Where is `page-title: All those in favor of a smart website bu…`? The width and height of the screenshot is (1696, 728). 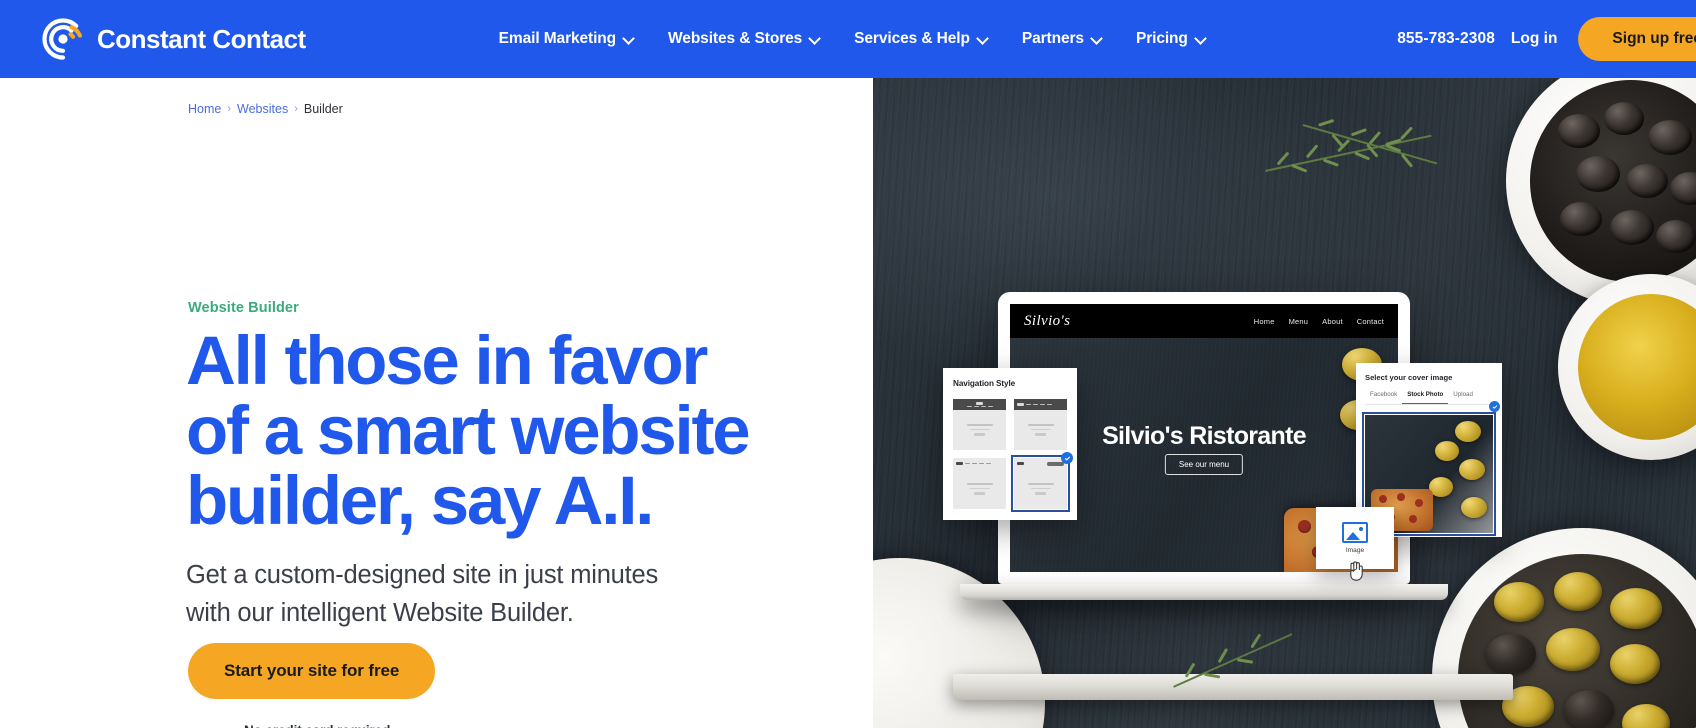 page-title: All those in favor of a smart website bu… is located at coordinates (468, 430).